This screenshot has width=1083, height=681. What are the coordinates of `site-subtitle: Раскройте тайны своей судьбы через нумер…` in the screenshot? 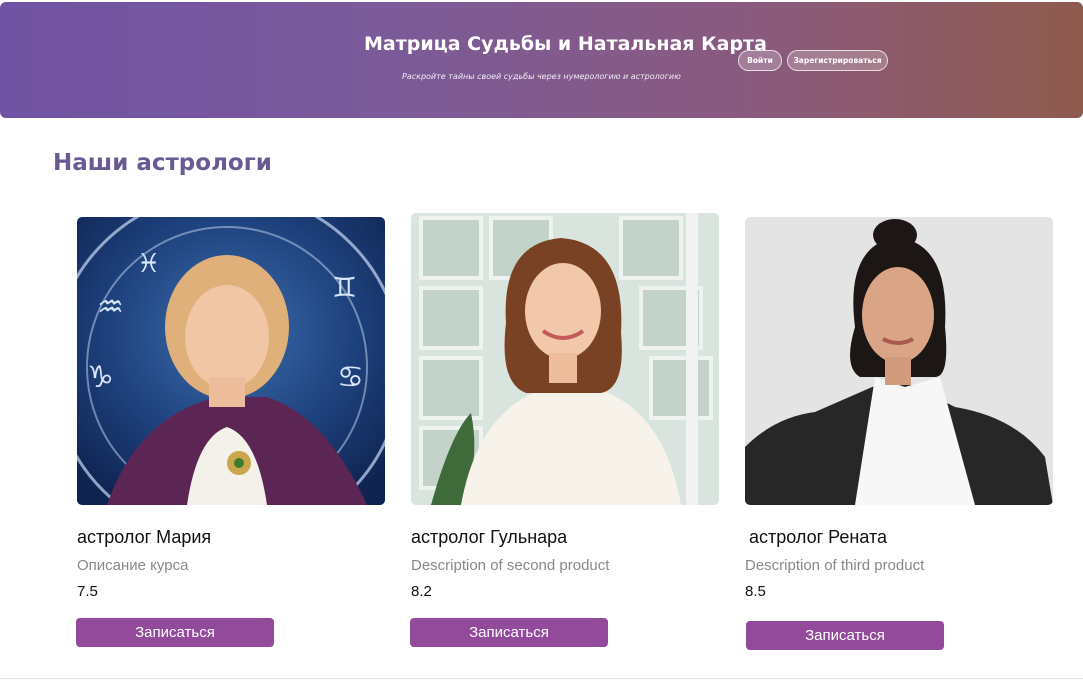 It's located at (541, 76).